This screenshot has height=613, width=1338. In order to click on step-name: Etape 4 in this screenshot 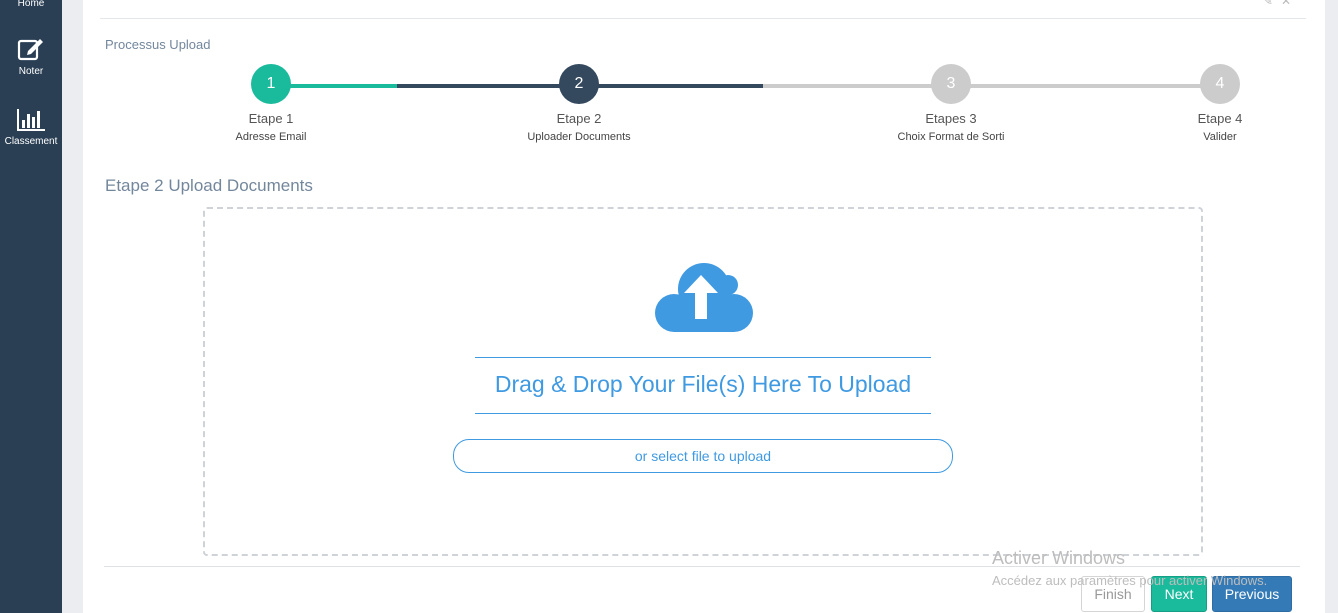, I will do `click(1220, 118)`.